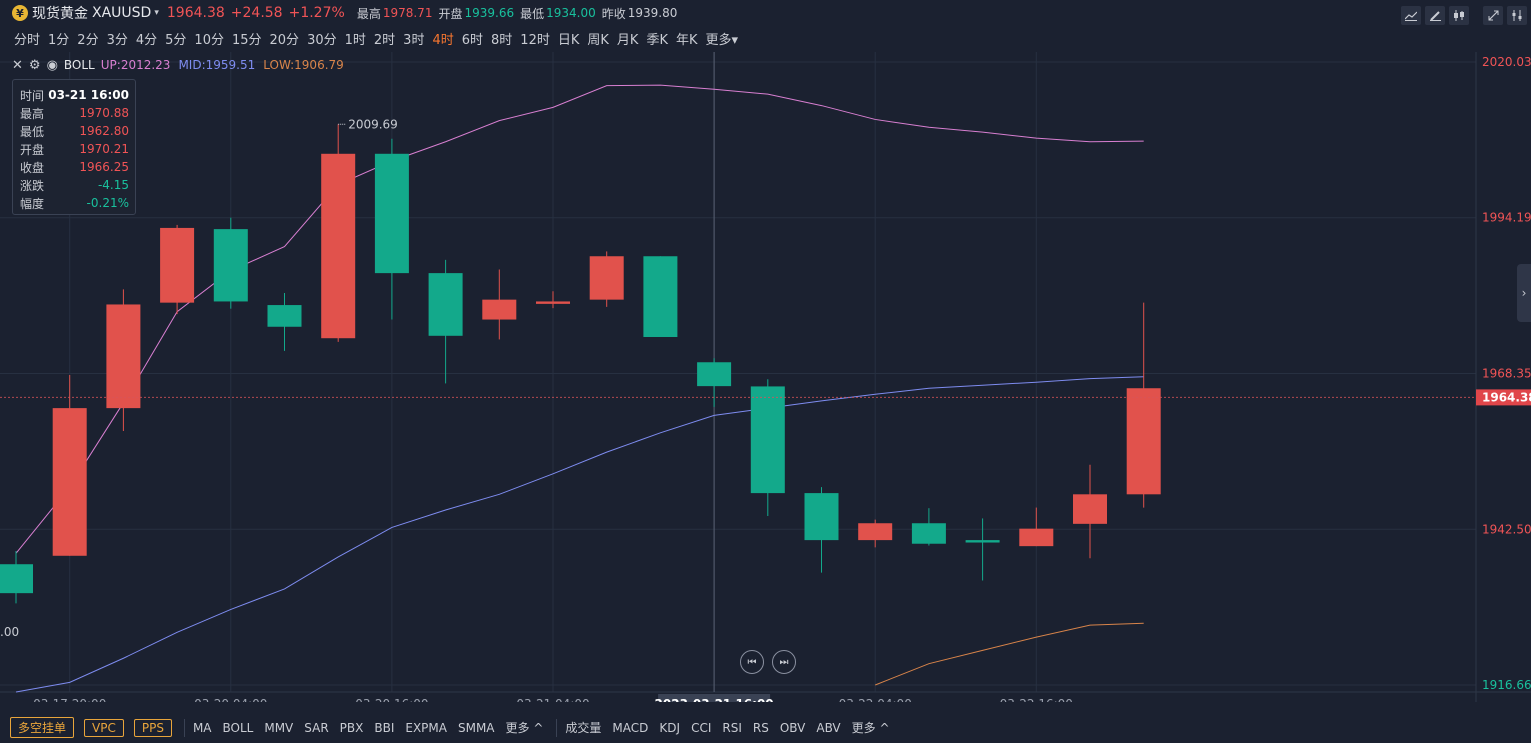 This screenshot has height=743, width=1531. Describe the element at coordinates (202, 728) in the screenshot. I see `main-indicator-0: MA` at that location.